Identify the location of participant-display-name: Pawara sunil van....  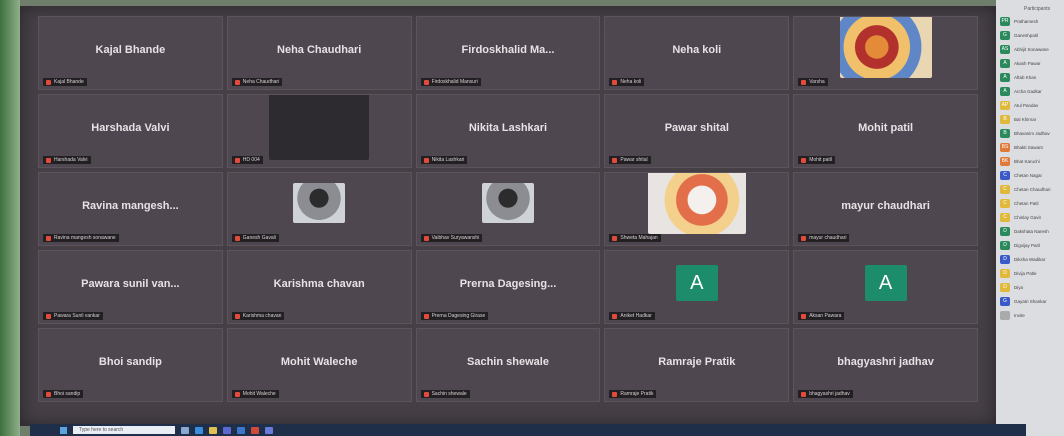
(130, 284).